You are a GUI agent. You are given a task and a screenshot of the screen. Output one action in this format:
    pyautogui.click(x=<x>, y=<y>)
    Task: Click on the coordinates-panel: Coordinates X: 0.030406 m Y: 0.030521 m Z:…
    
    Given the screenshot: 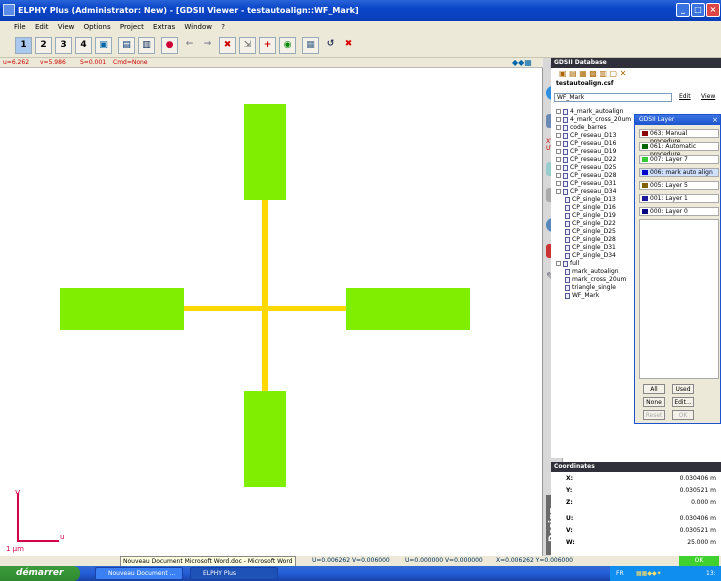 What is the action you would take?
    pyautogui.click(x=636, y=509)
    